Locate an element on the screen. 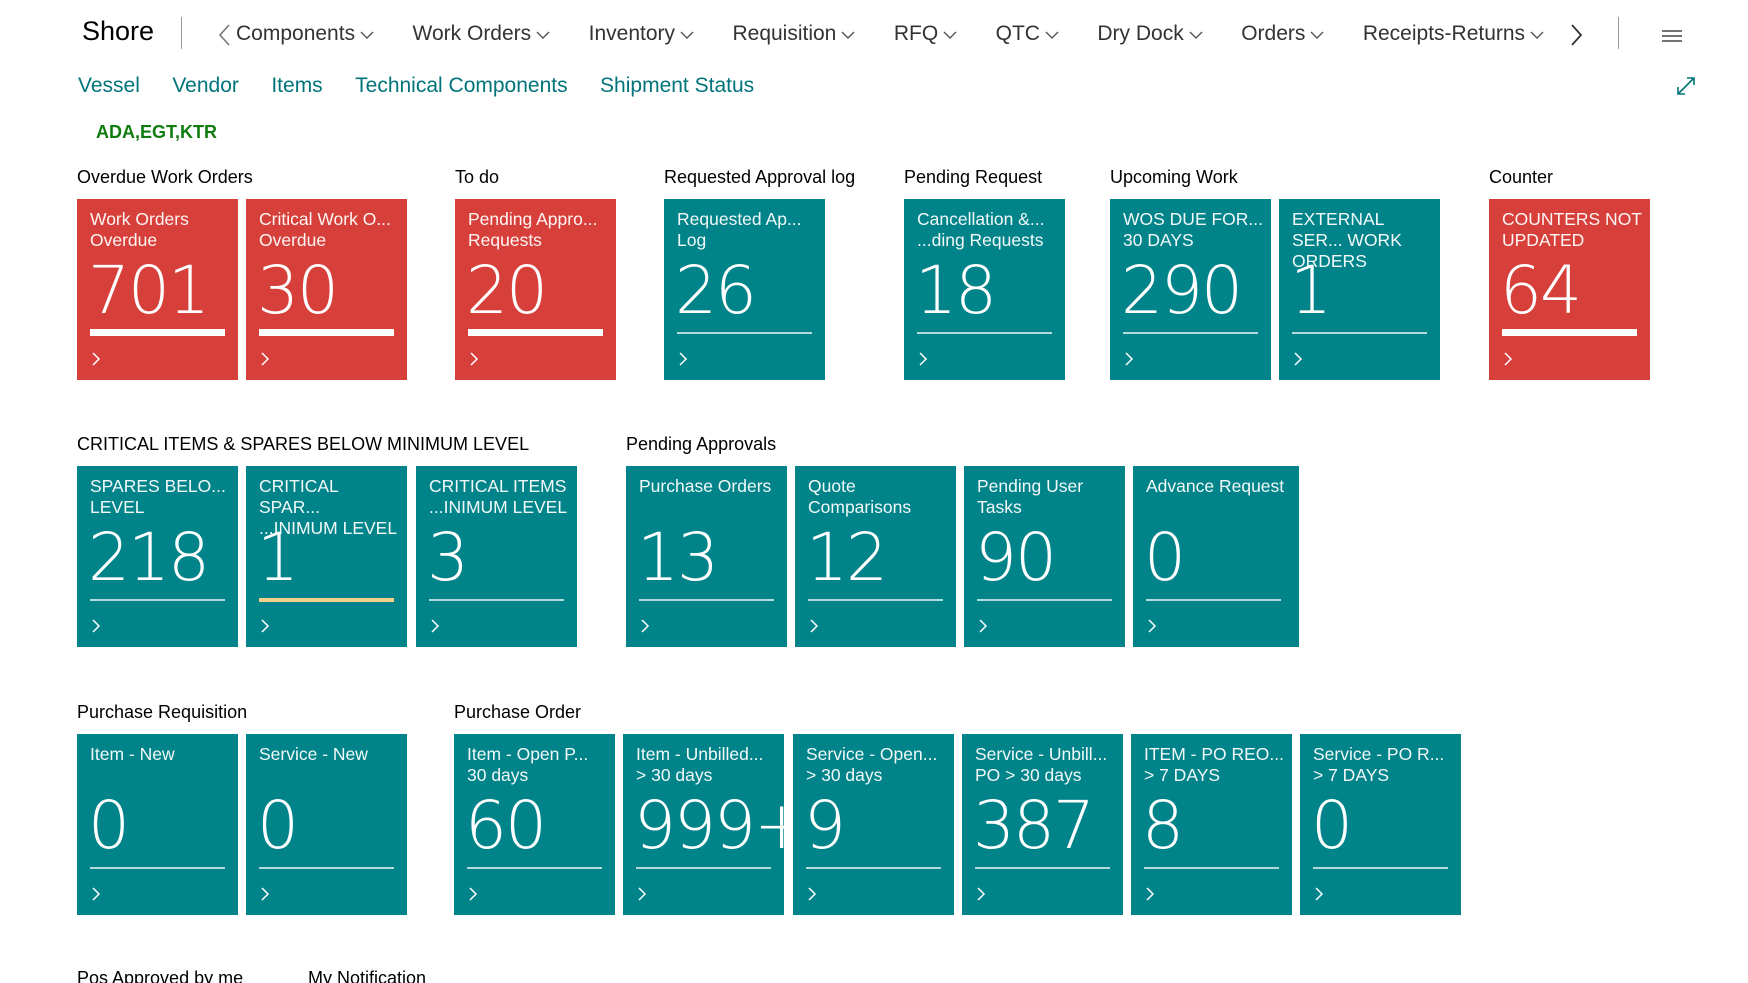 The image size is (1748, 983). tile-value: 60 is located at coordinates (506, 825).